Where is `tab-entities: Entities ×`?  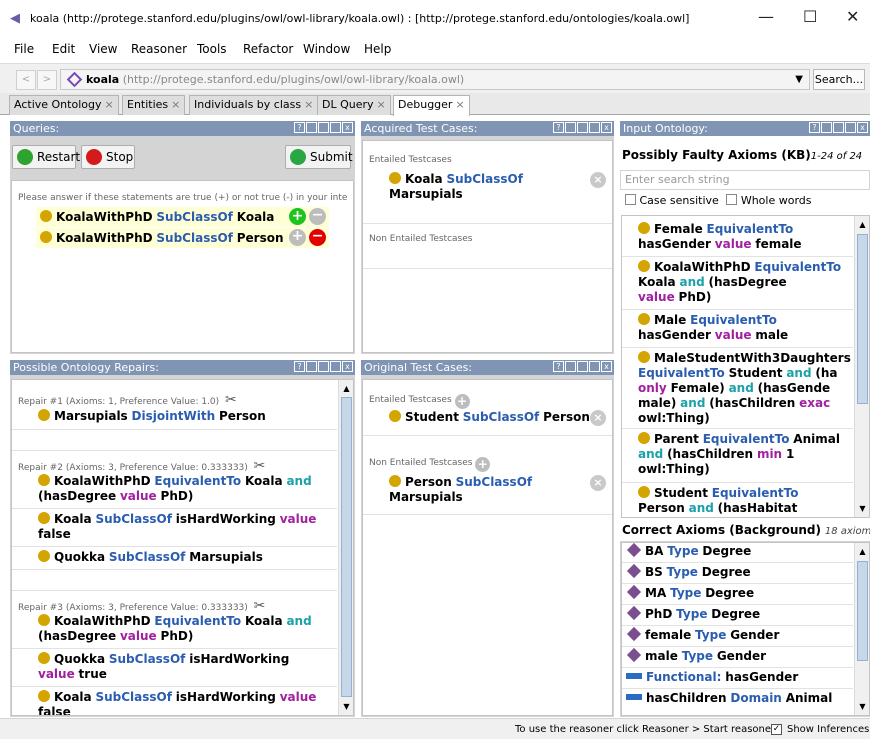 tab-entities: Entities × is located at coordinates (154, 105).